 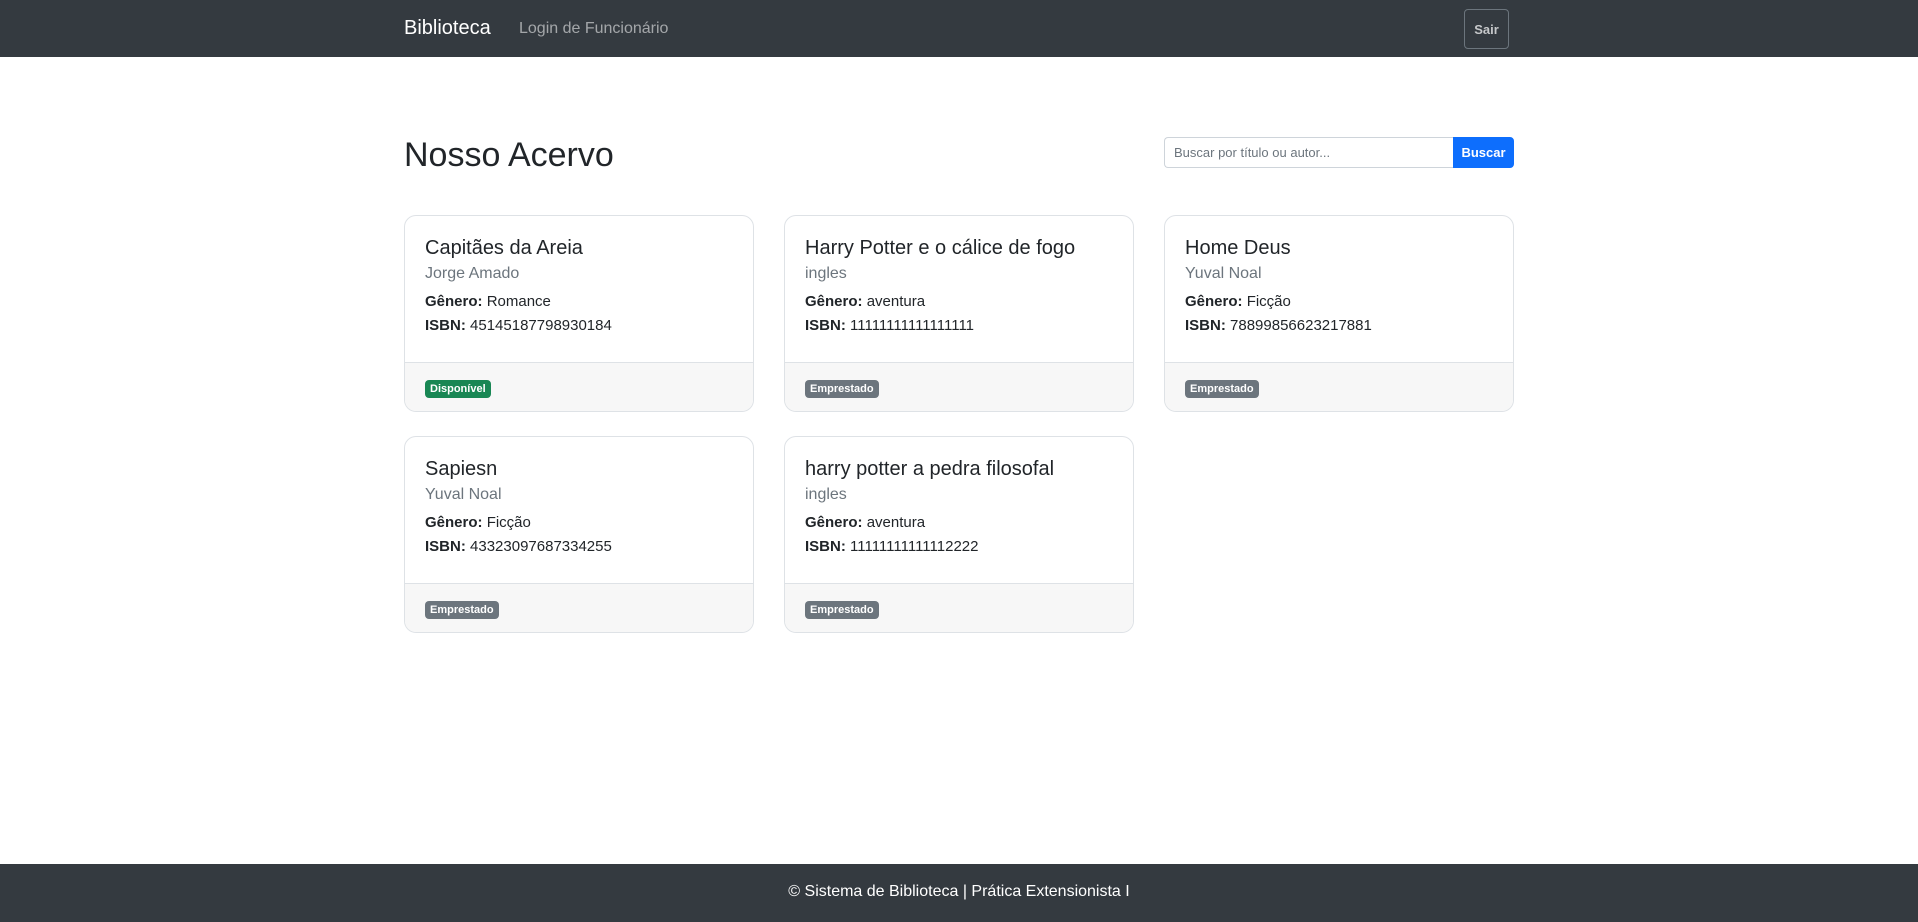 What do you see at coordinates (1309, 152) in the screenshot?
I see `search-input` at bounding box center [1309, 152].